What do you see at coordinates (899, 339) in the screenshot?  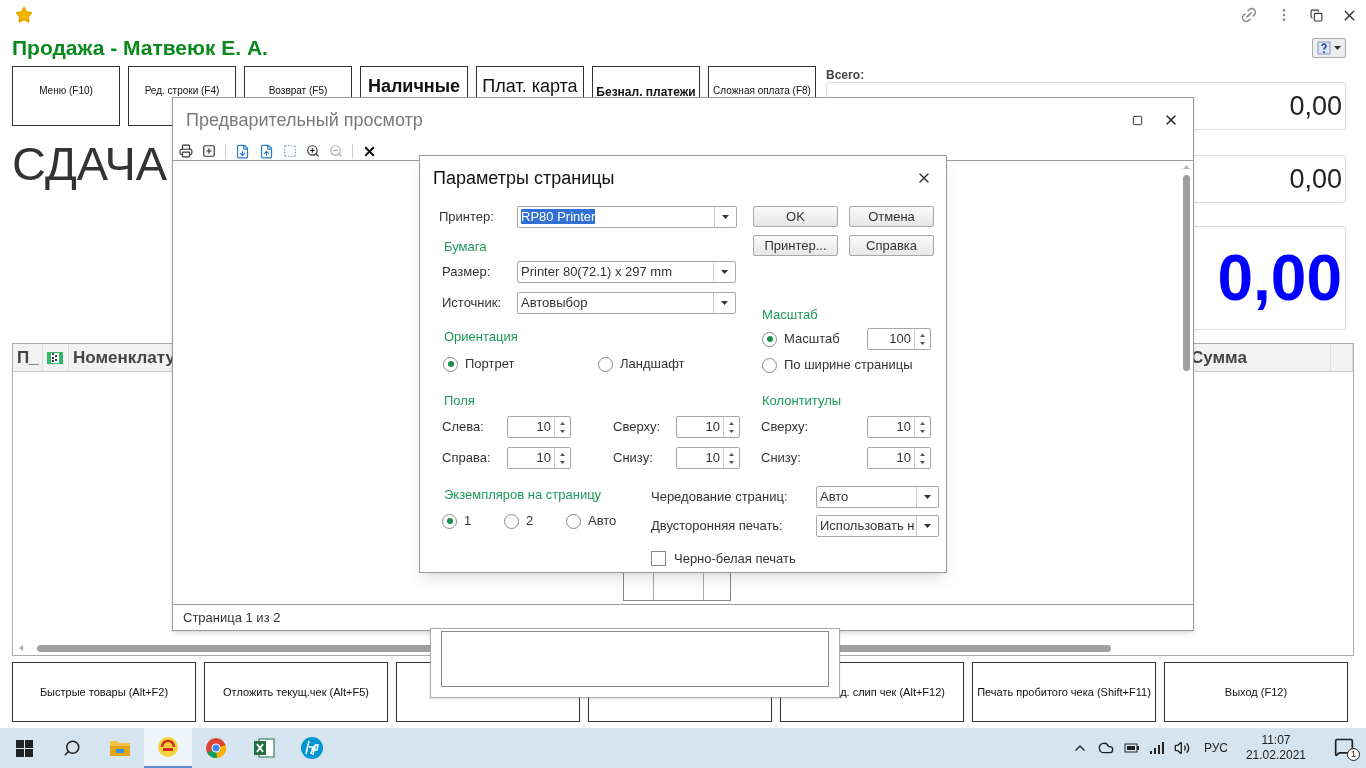 I see `number-field: 100` at bounding box center [899, 339].